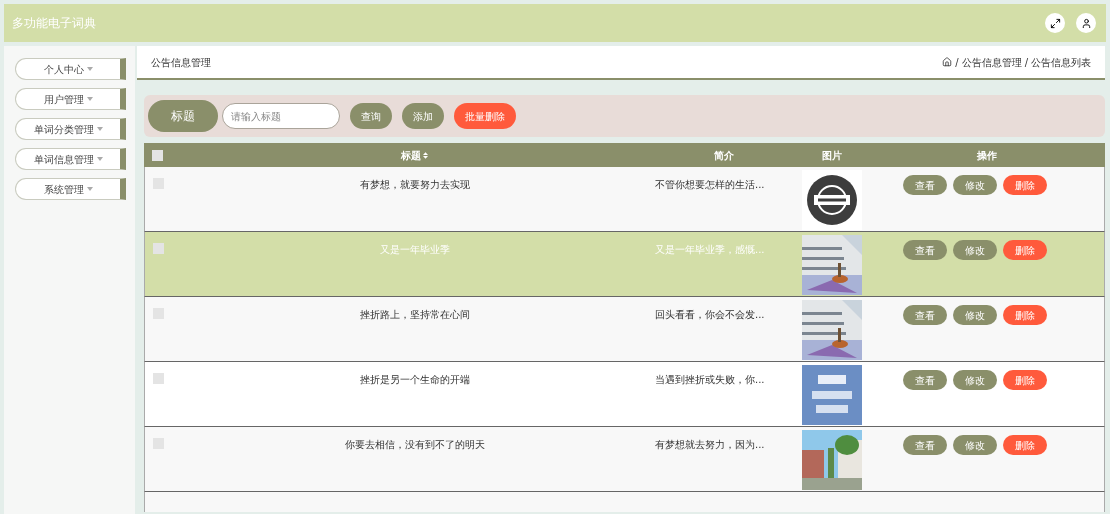 This screenshot has width=1110, height=514. What do you see at coordinates (70, 189) in the screenshot?
I see `sidebar-item: 系统管理` at bounding box center [70, 189].